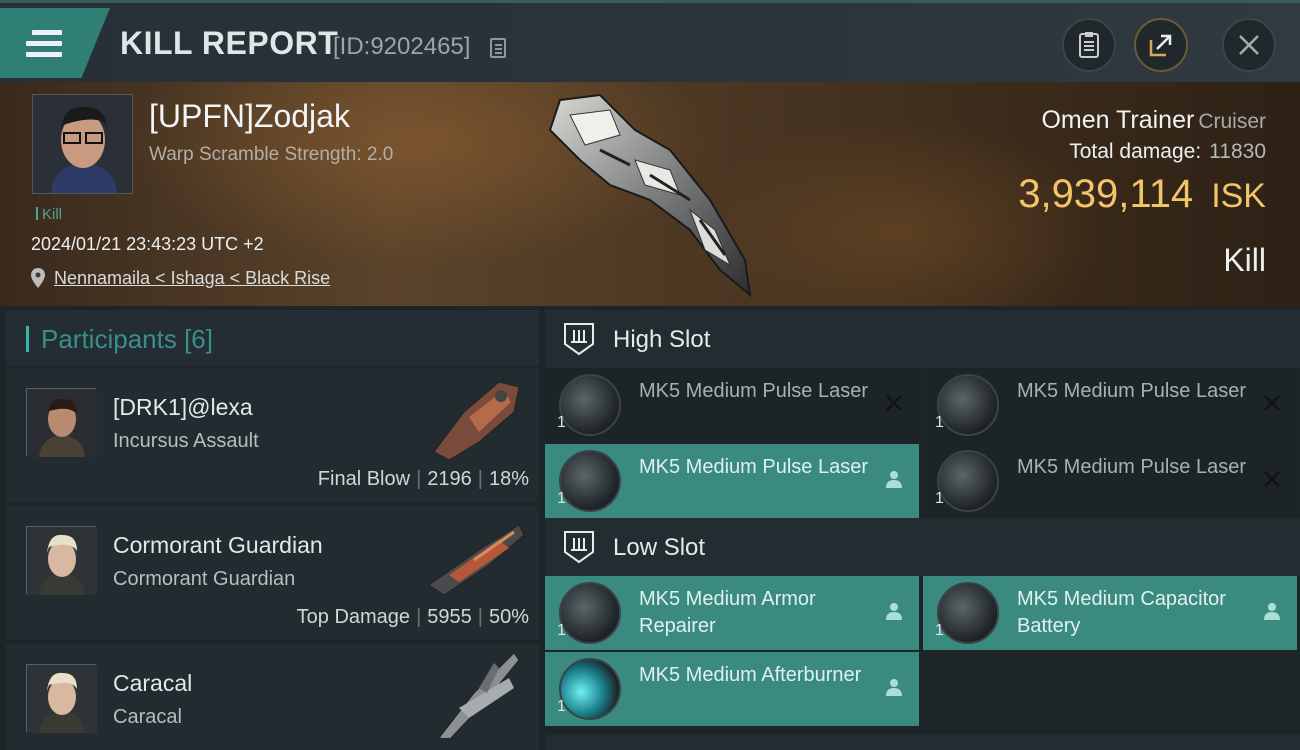 The image size is (1300, 750). Describe the element at coordinates (147, 717) in the screenshot. I see `participant-ship: Caracal` at that location.